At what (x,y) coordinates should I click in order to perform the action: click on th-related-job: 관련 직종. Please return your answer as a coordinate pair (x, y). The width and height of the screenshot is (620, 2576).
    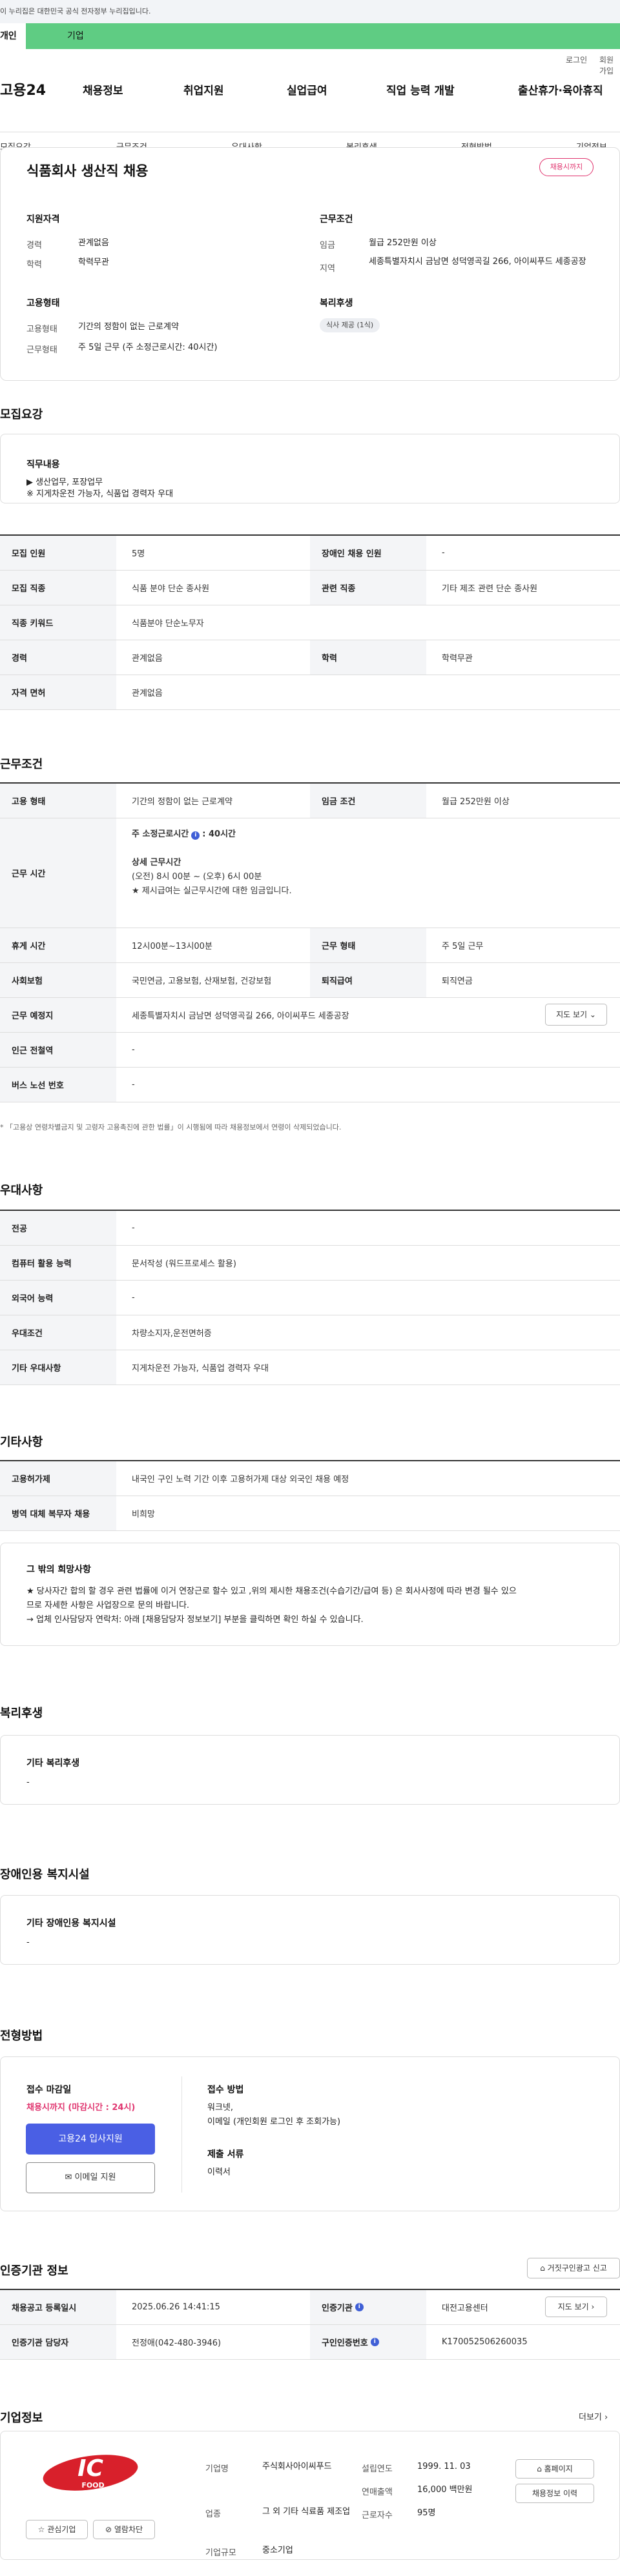
    Looking at the image, I should click on (368, 588).